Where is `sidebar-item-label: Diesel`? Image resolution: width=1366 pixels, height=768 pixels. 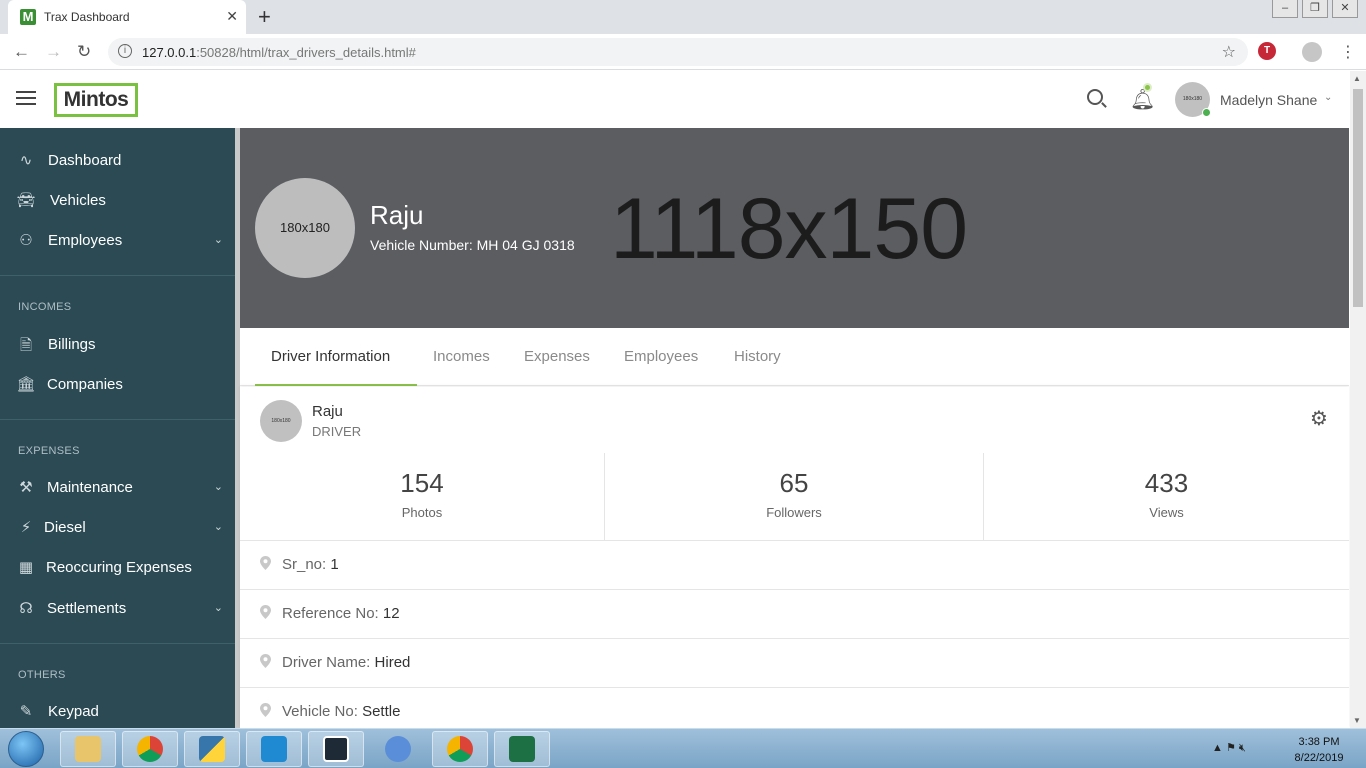
sidebar-item-label: Diesel is located at coordinates (65, 527).